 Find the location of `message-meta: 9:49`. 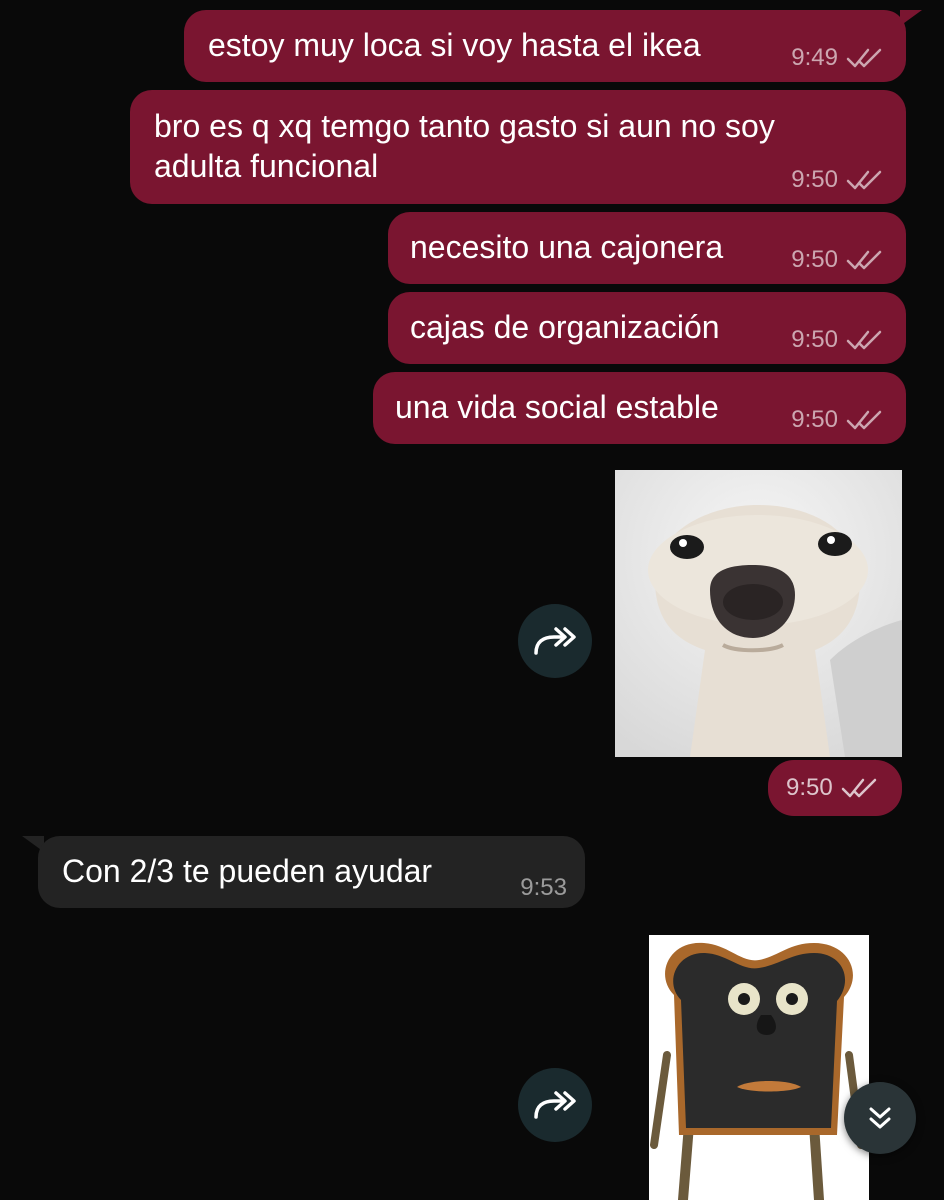

message-meta: 9:49 is located at coordinates (837, 58).